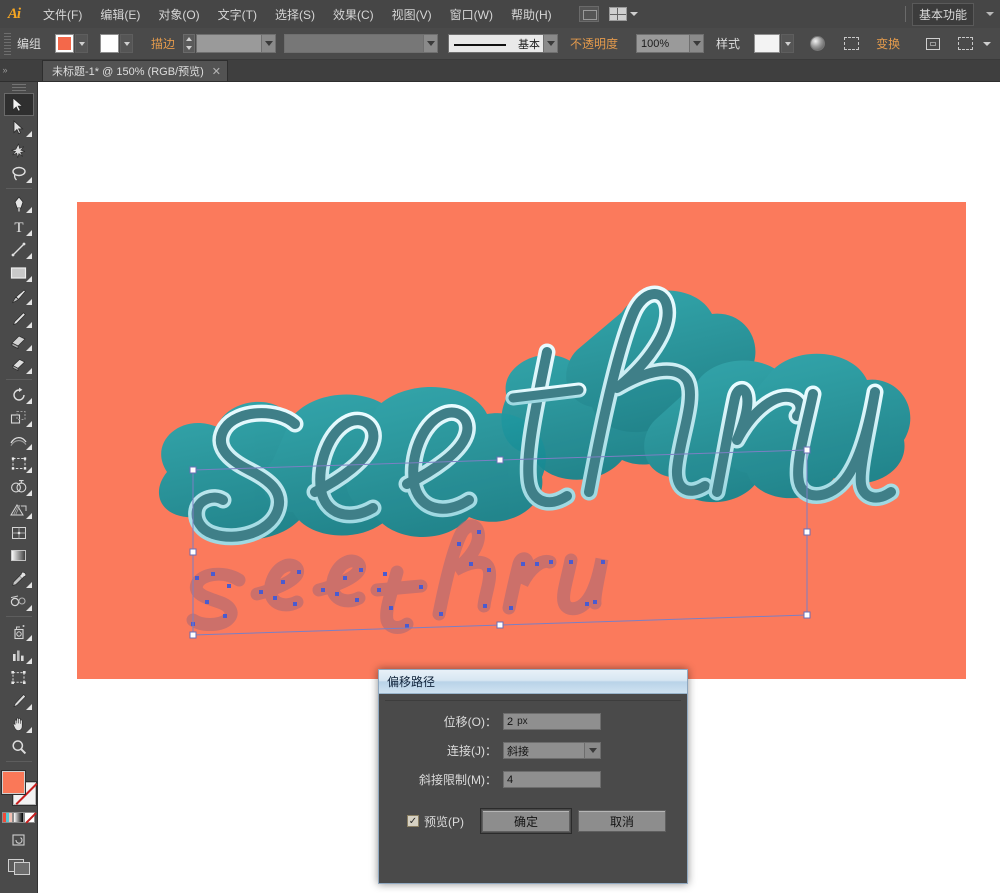 The height and width of the screenshot is (893, 1000). What do you see at coordinates (229, 43) in the screenshot?
I see `stroke-weight-field` at bounding box center [229, 43].